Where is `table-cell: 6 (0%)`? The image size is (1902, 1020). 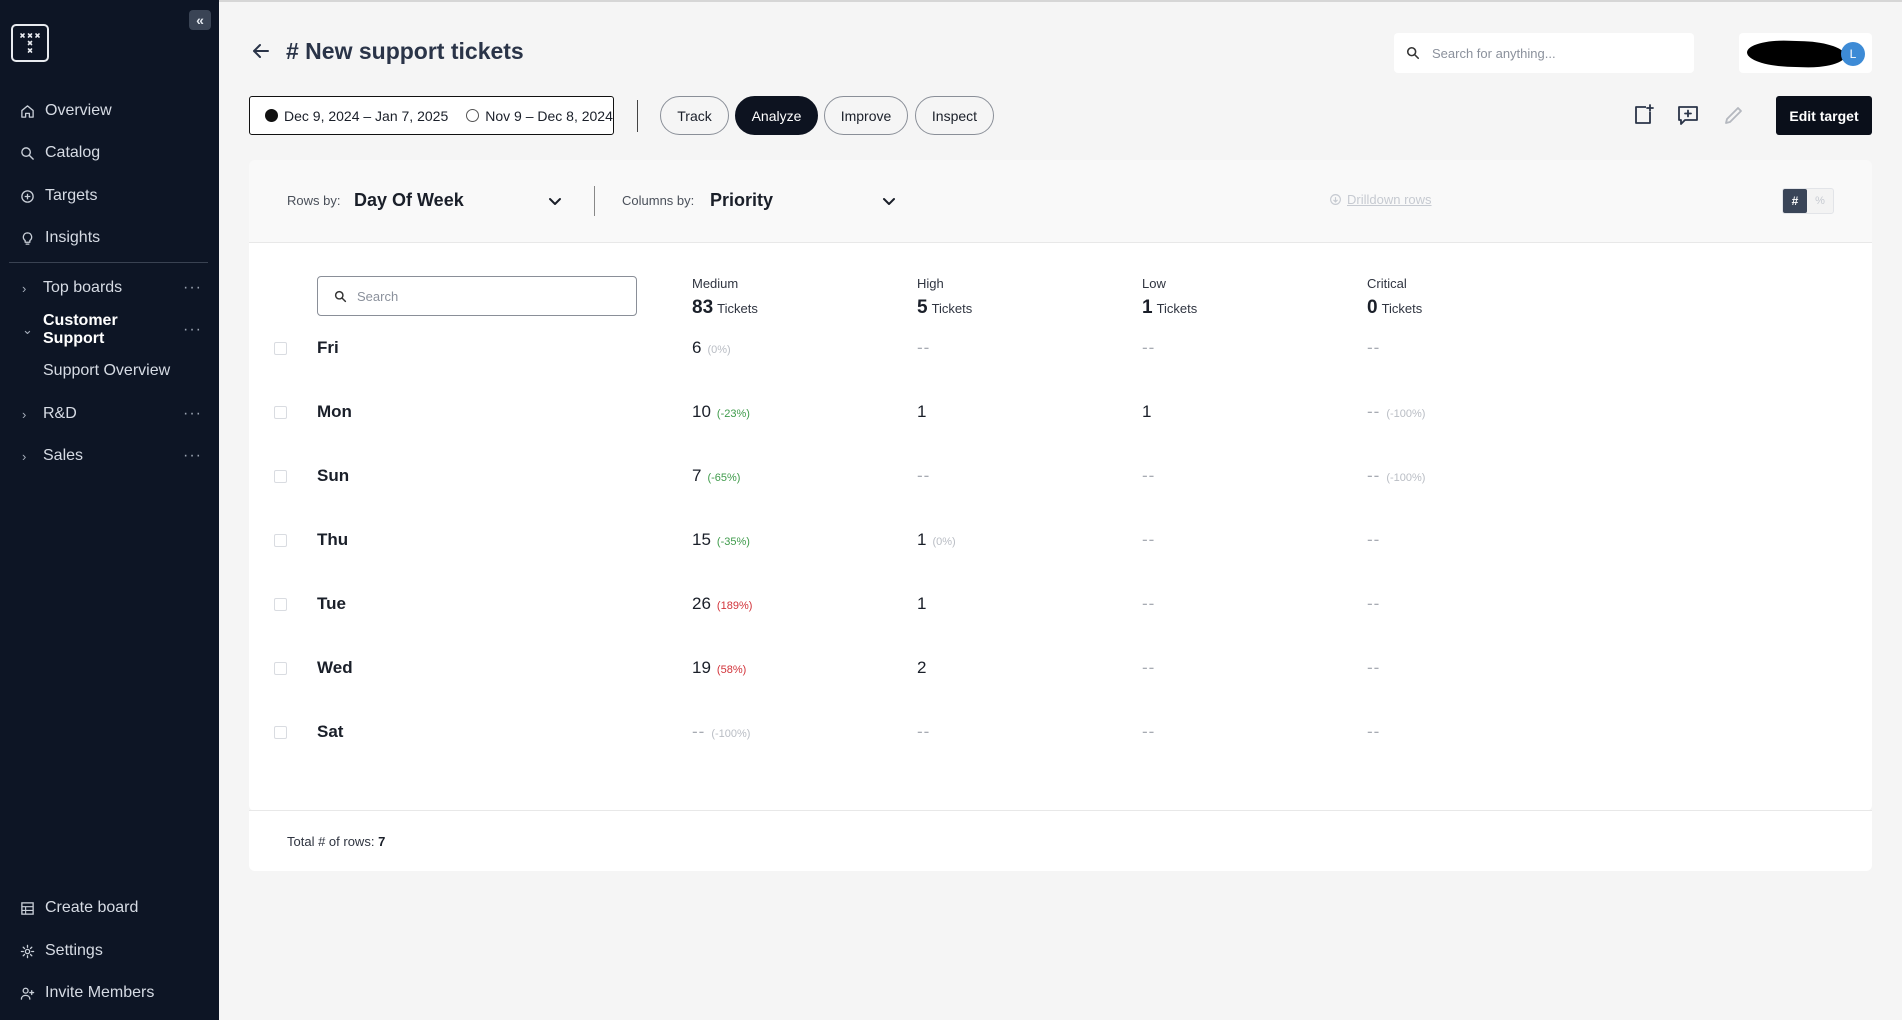 table-cell: 6 (0%) is located at coordinates (711, 348).